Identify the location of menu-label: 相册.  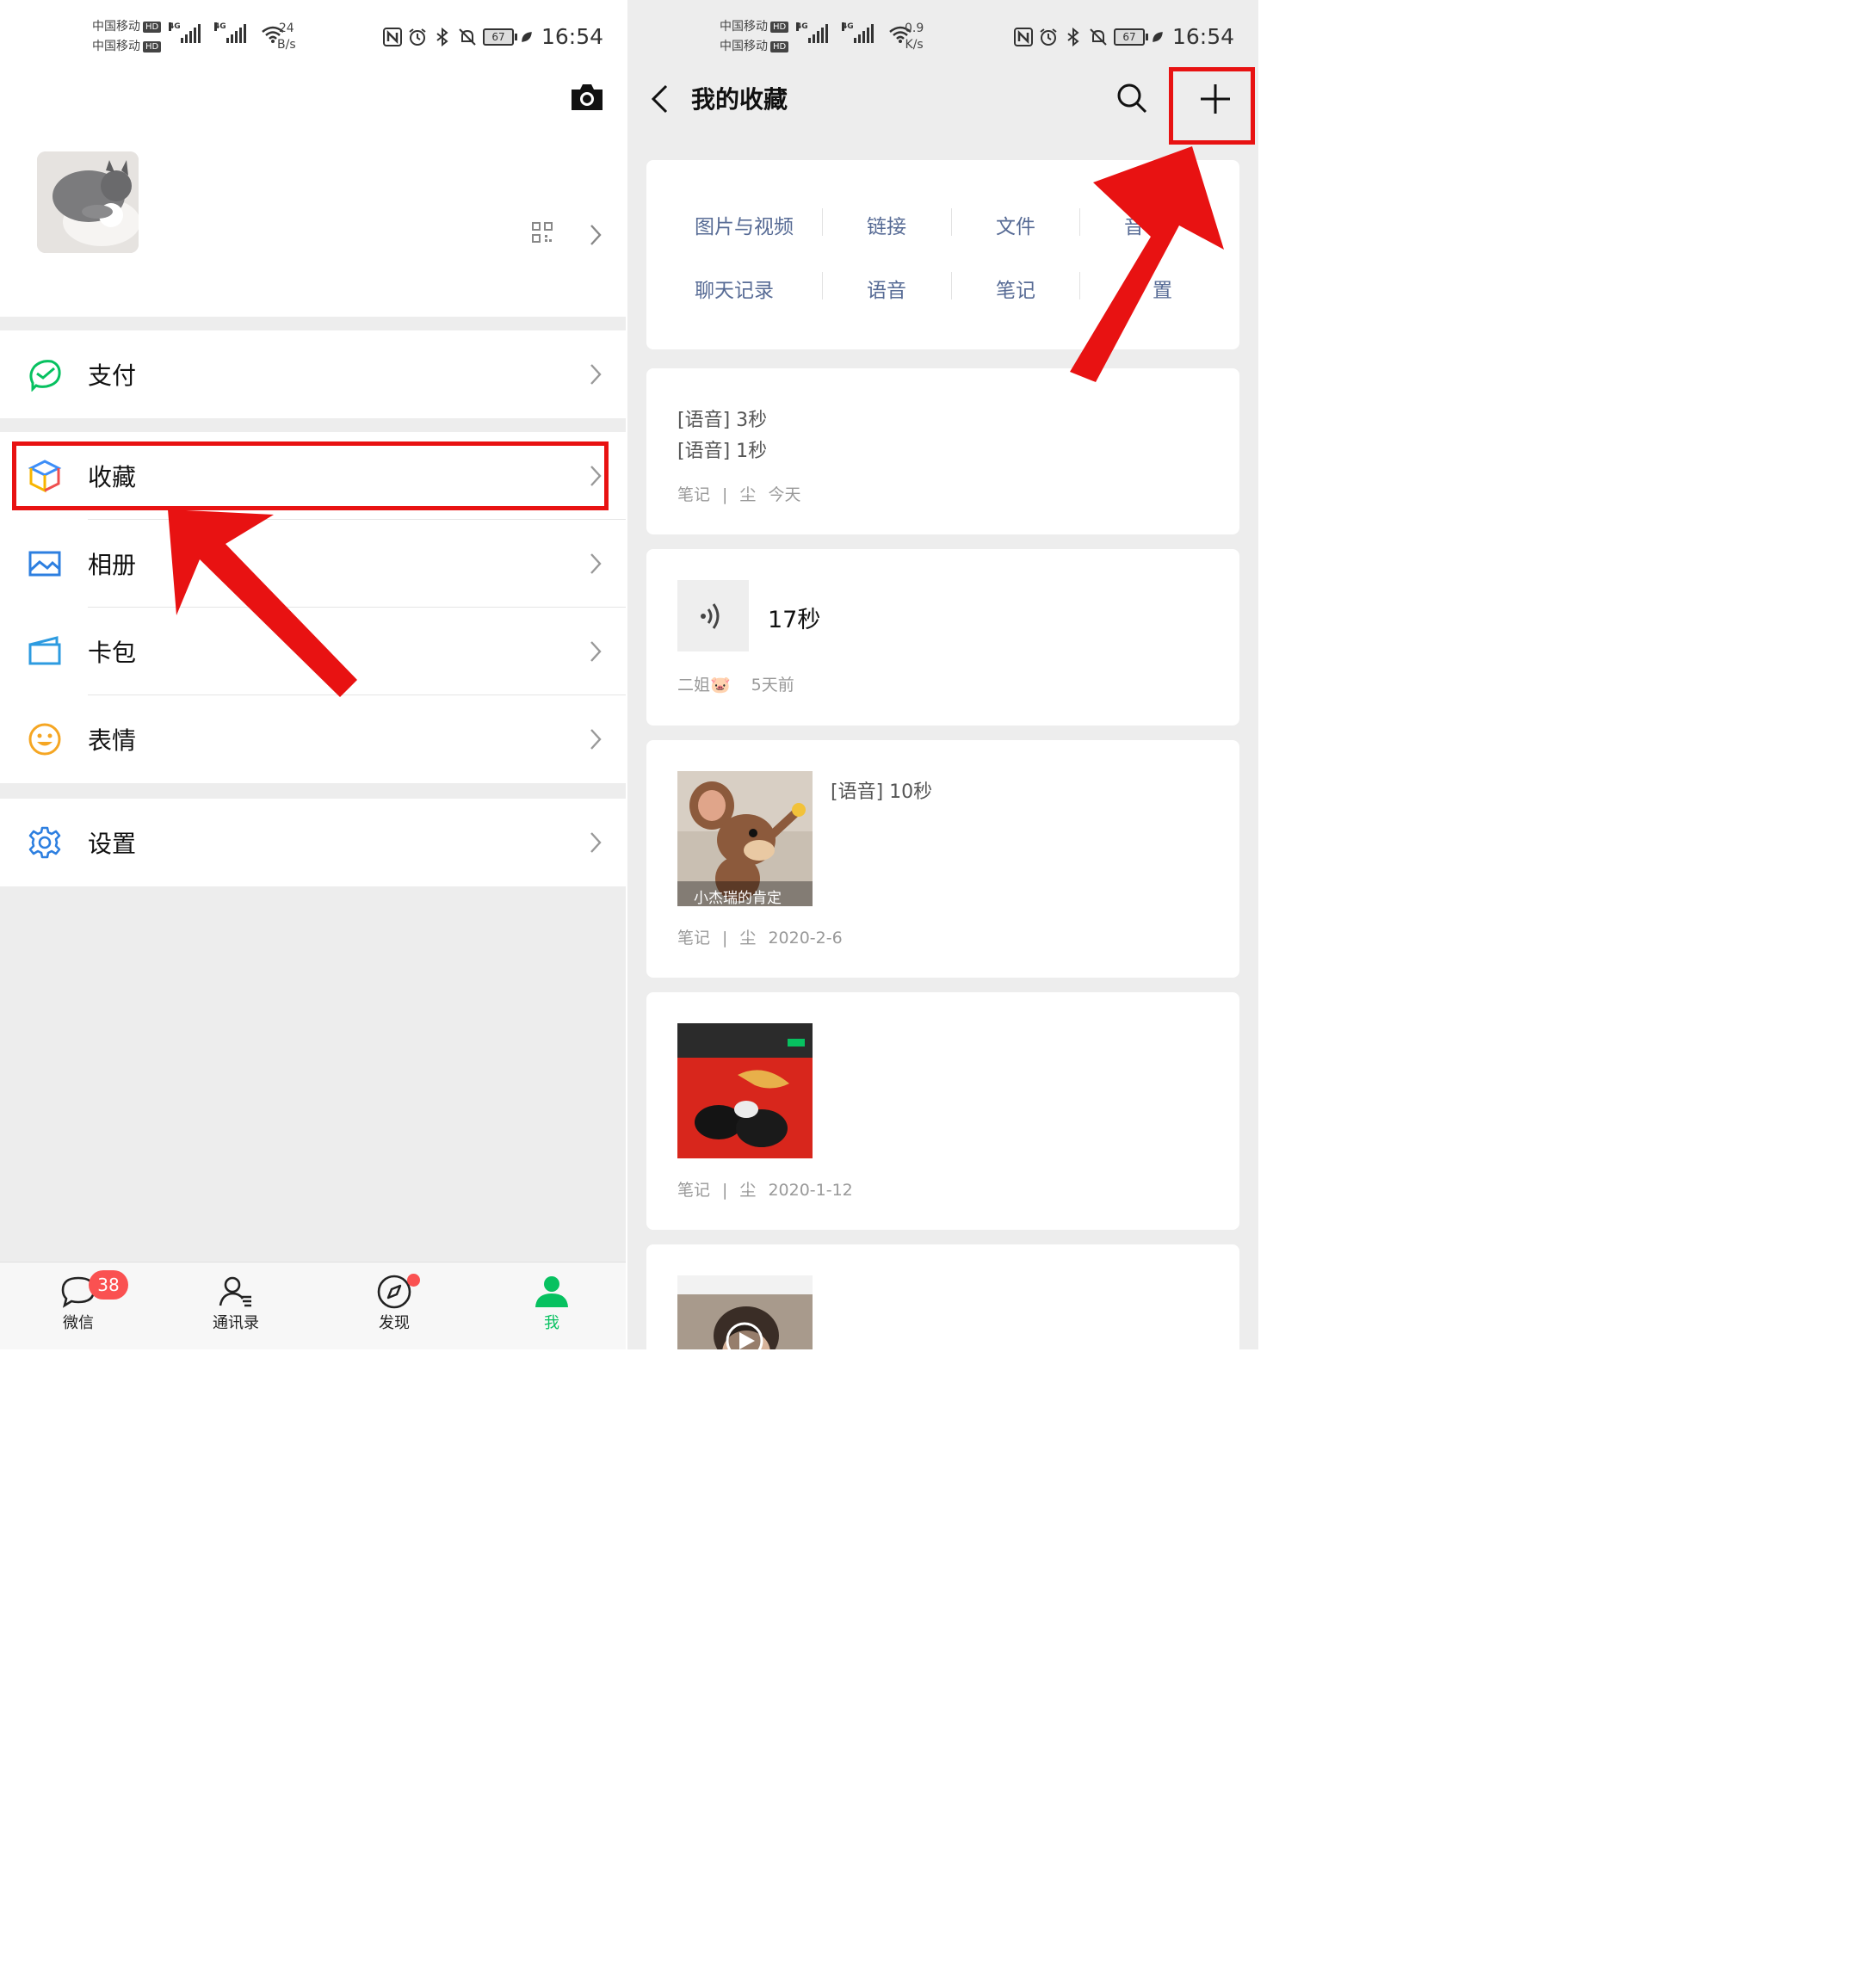
(113, 565).